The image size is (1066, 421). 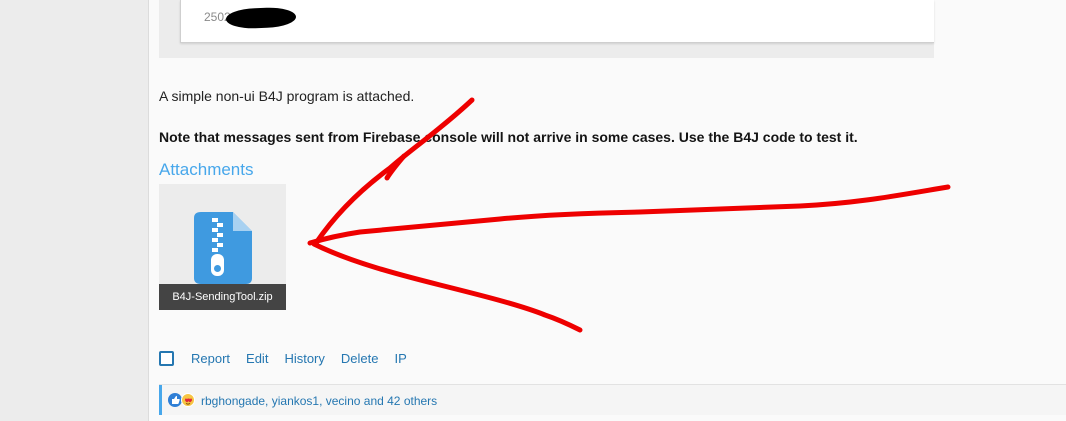 What do you see at coordinates (175, 400) in the screenshot?
I see `like-icon` at bounding box center [175, 400].